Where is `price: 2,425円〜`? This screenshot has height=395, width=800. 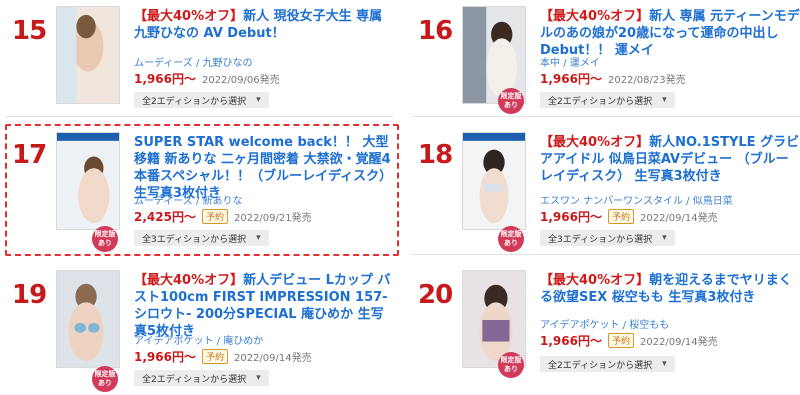
price: 2,425円〜 is located at coordinates (165, 217).